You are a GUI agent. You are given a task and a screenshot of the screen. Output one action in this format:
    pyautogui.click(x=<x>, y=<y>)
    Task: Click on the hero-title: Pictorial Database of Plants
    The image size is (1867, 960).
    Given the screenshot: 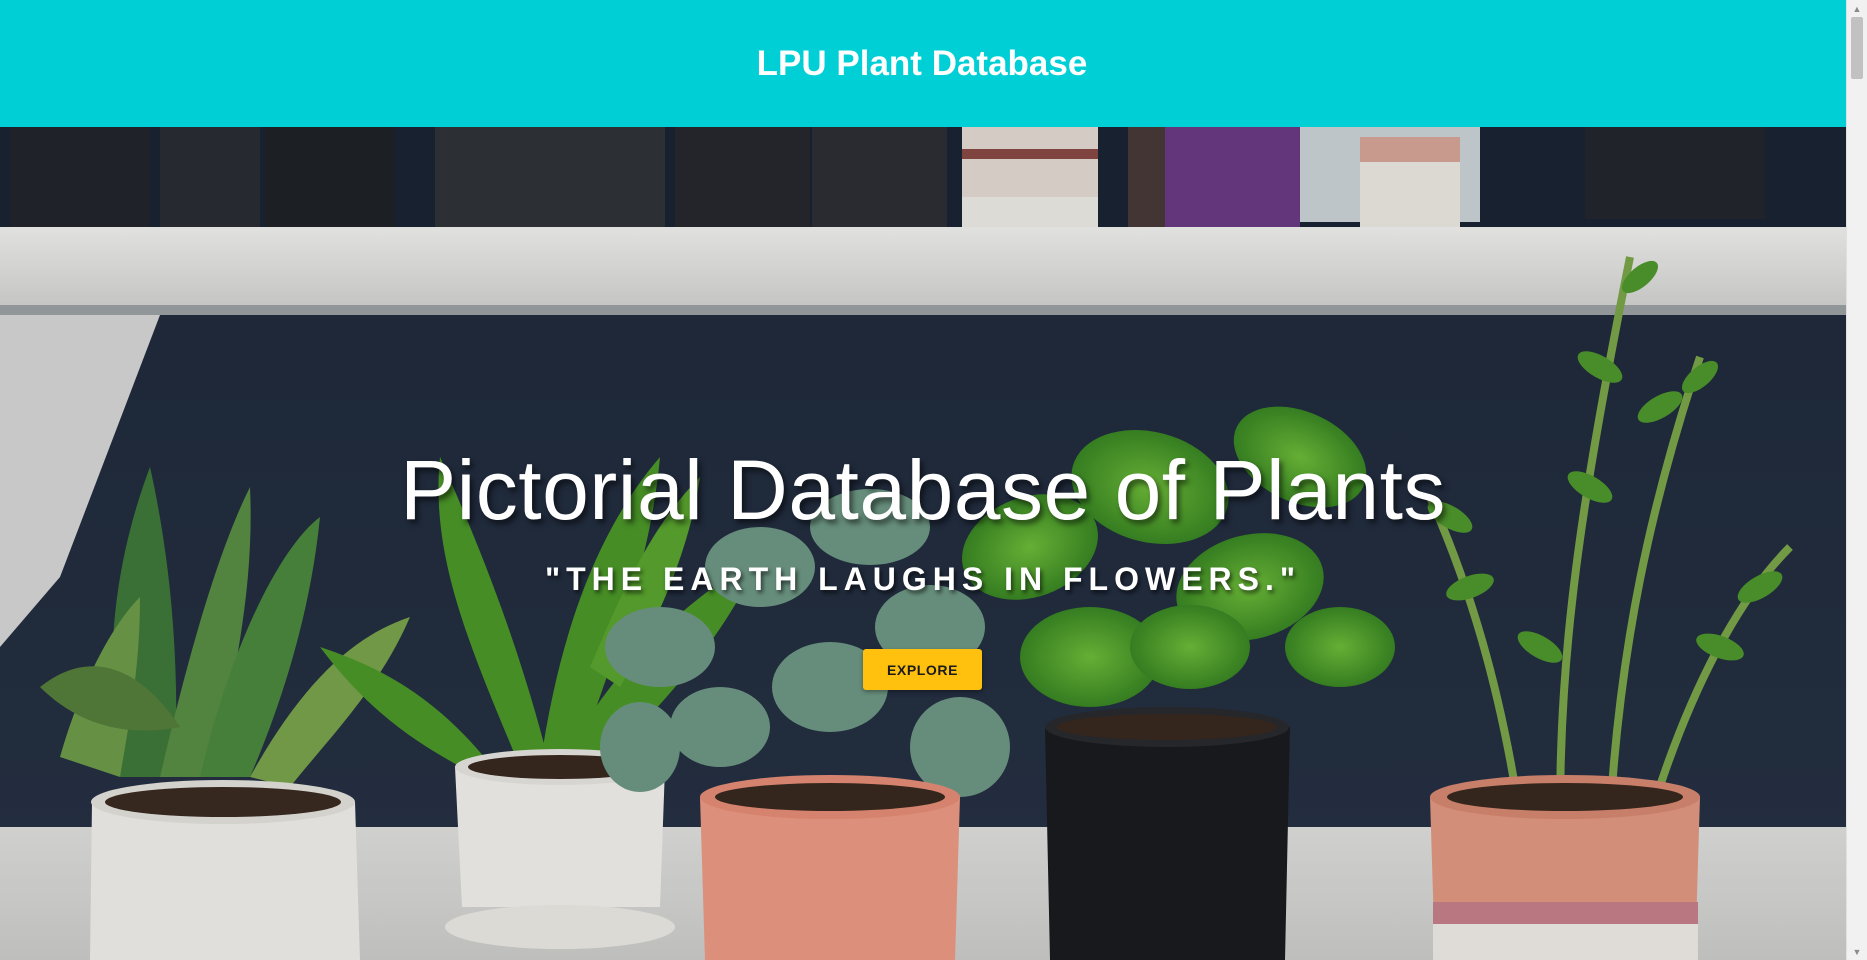 What is the action you would take?
    pyautogui.click(x=923, y=489)
    